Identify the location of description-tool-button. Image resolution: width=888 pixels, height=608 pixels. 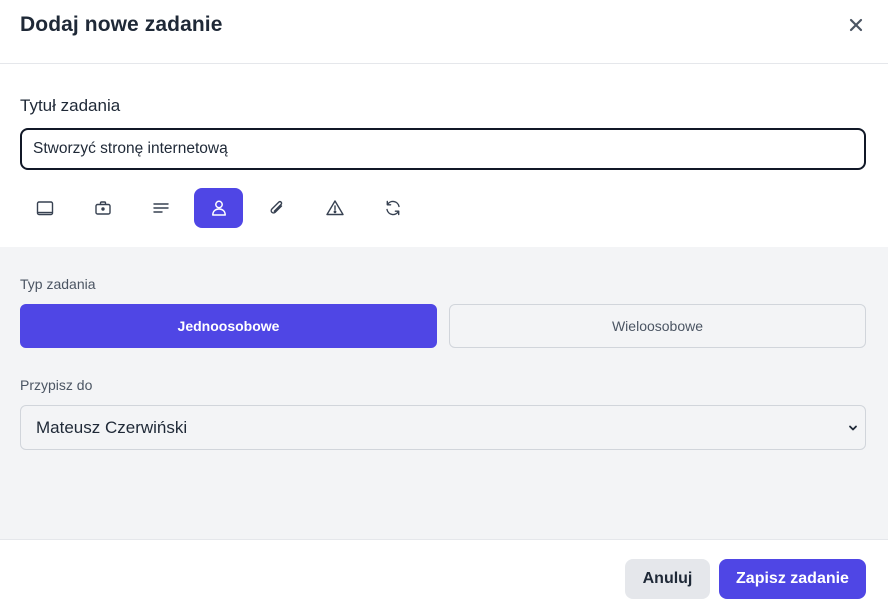
(160, 208).